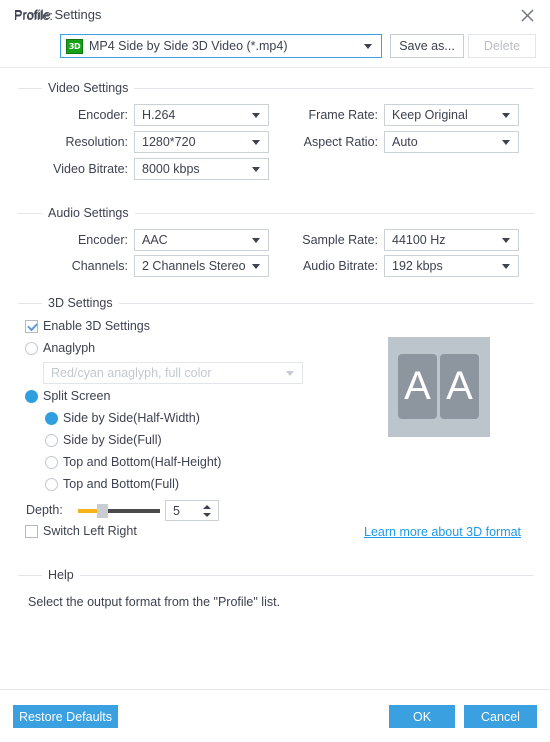 The width and height of the screenshot is (550, 742). I want to click on depth-label: Depth:, so click(44, 510).